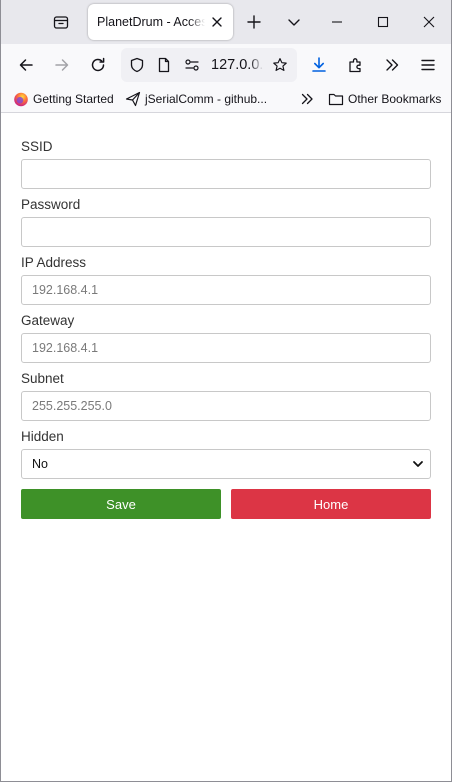 The height and width of the screenshot is (782, 452). I want to click on gateway-input, so click(226, 348).